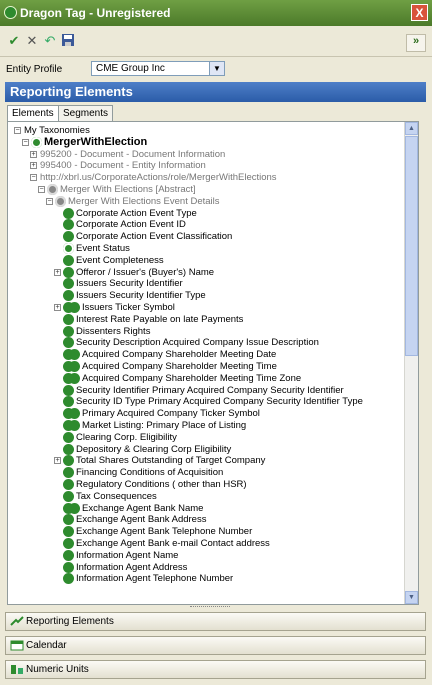 Image resolution: width=432 pixels, height=685 pixels. I want to click on tree-item-label: Information Agent Telephone Number, so click(155, 579).